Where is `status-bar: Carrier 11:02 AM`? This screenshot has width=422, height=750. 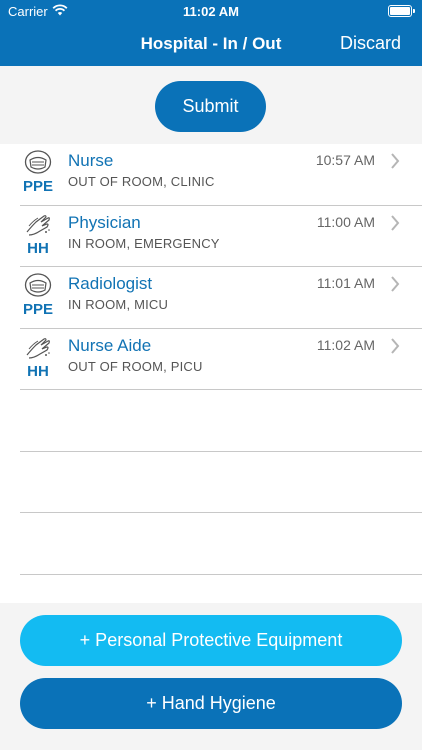
status-bar: Carrier 11:02 AM is located at coordinates (211, 11).